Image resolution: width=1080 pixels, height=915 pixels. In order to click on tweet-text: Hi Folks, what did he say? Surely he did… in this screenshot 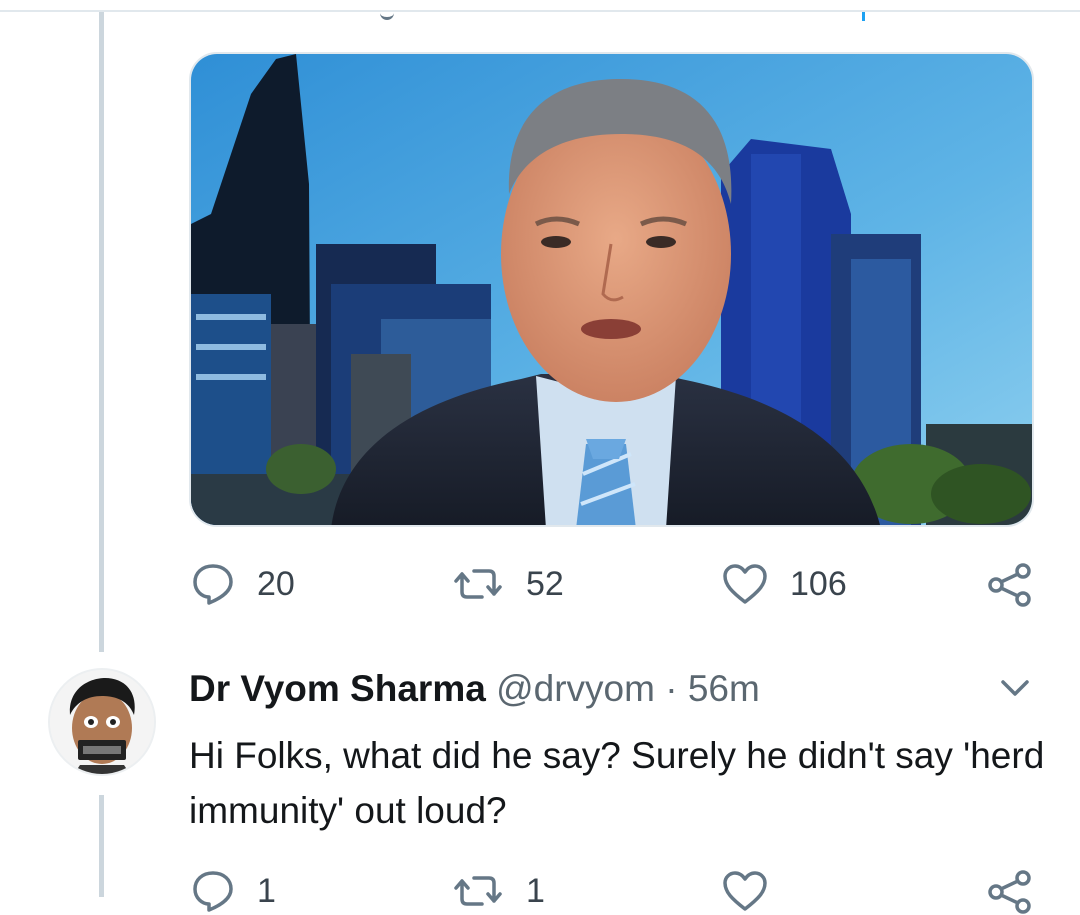, I will do `click(617, 783)`.